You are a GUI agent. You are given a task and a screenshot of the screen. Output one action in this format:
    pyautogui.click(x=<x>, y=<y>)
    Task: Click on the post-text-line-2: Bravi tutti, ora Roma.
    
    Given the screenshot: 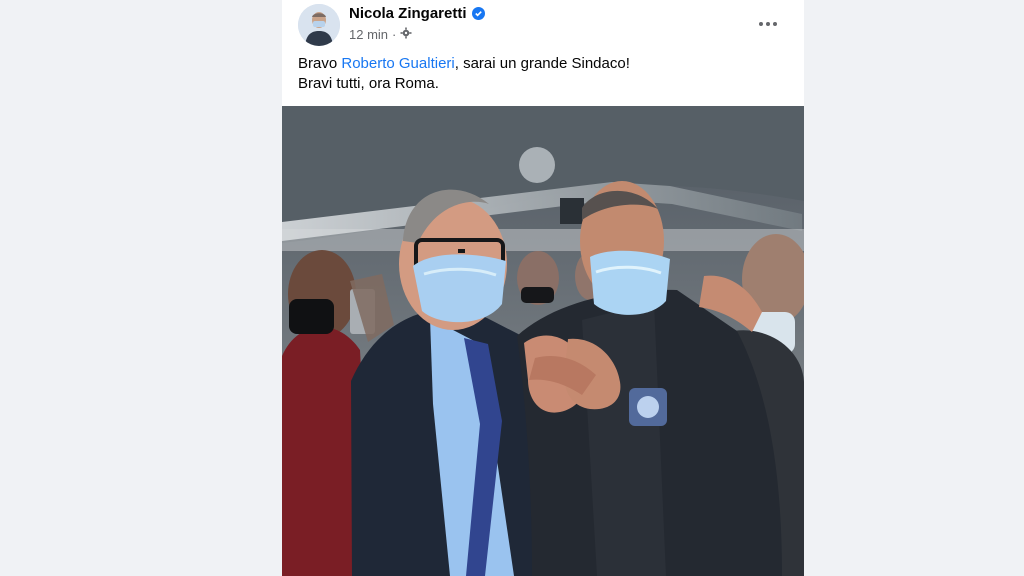 What is the action you would take?
    pyautogui.click(x=368, y=83)
    